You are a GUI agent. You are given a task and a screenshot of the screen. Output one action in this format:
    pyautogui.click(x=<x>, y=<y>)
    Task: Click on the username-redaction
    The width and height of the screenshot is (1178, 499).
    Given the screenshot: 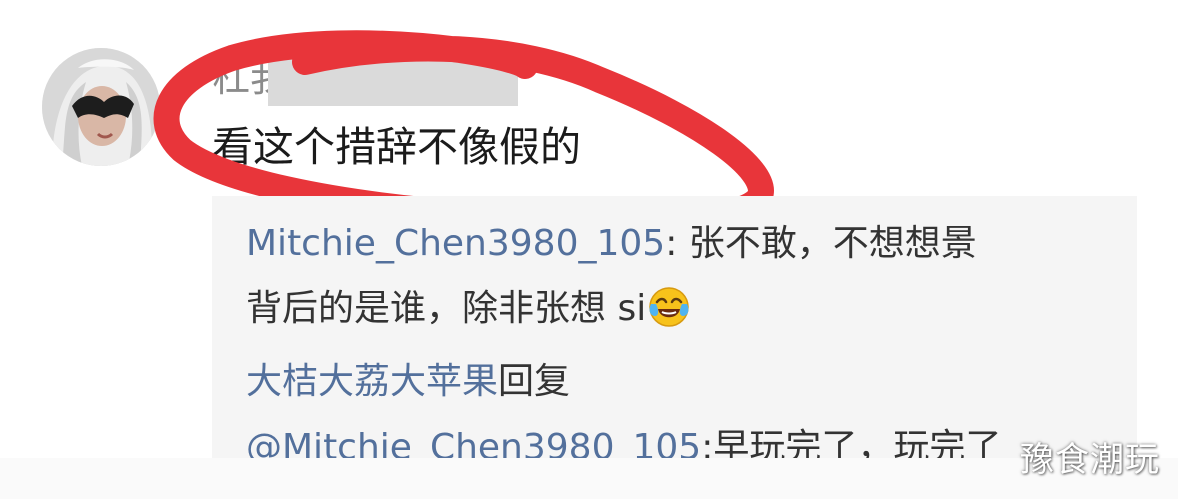 What is the action you would take?
    pyautogui.click(x=393, y=75)
    